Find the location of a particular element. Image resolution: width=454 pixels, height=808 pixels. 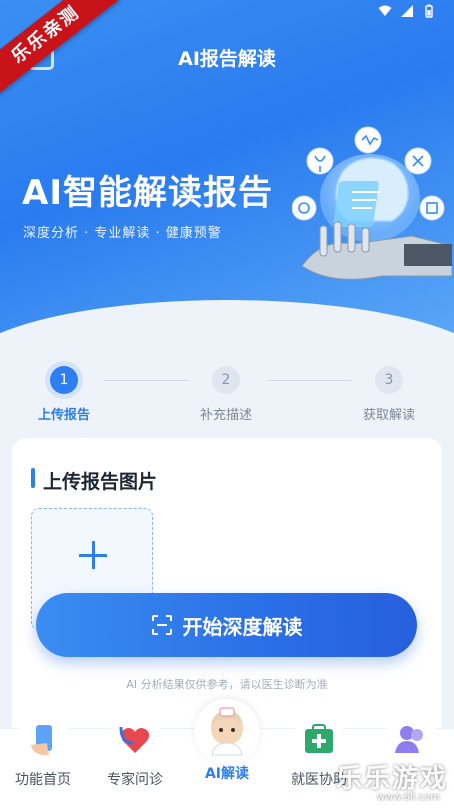

step-result: 3 获取解读 is located at coordinates (389, 394).